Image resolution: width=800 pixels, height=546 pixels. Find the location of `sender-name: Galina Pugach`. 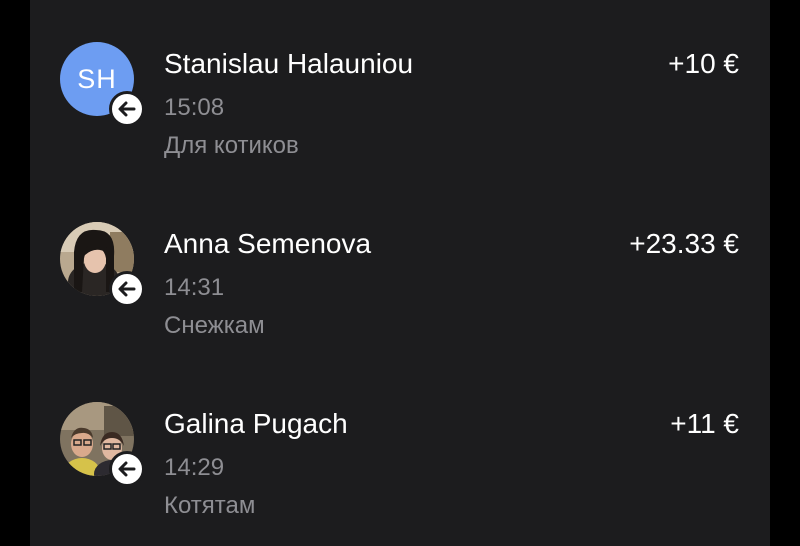

sender-name: Galina Pugach is located at coordinates (256, 423).